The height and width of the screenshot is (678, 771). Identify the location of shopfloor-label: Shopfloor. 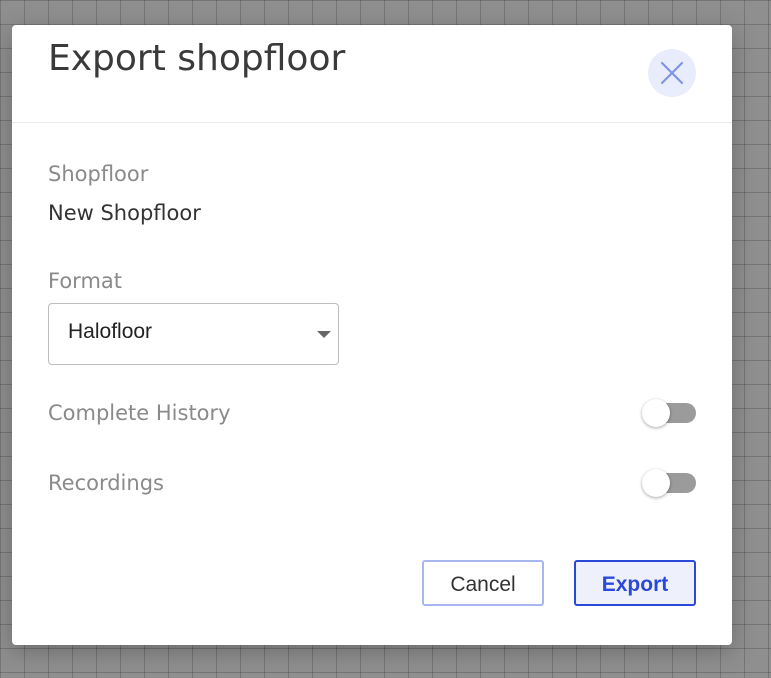
(98, 174).